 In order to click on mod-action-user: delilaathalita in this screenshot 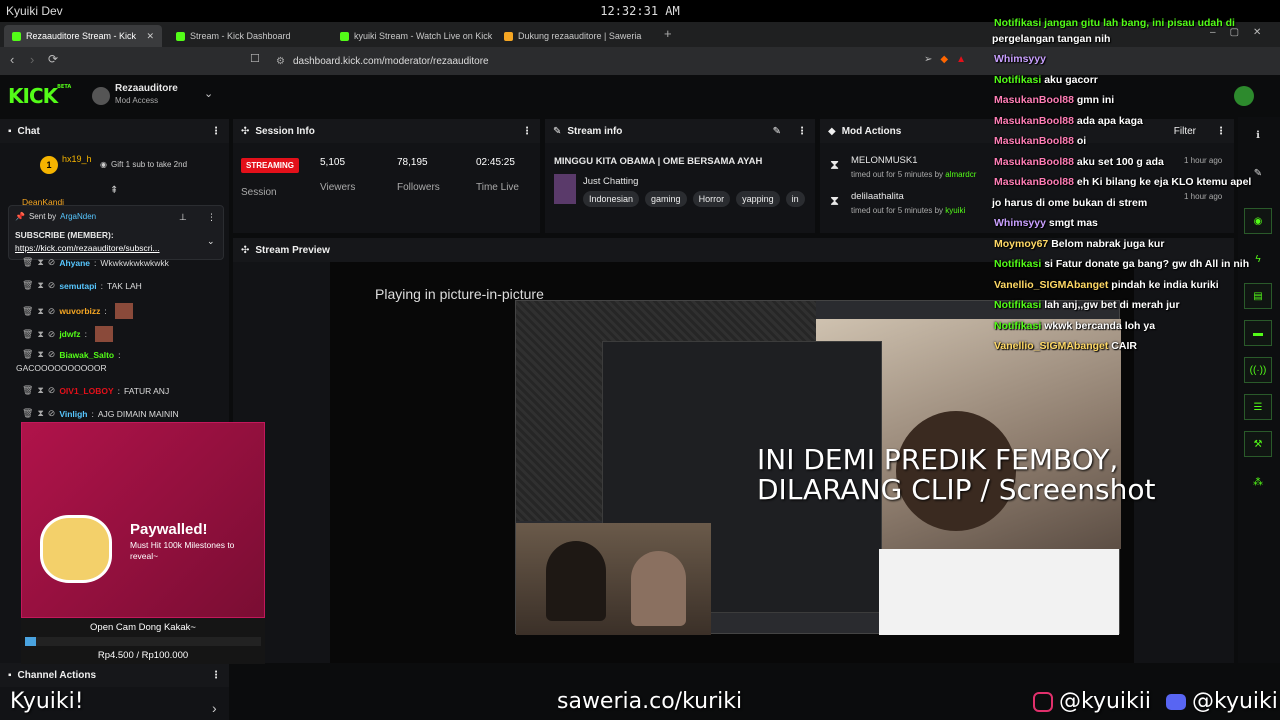, I will do `click(877, 196)`.